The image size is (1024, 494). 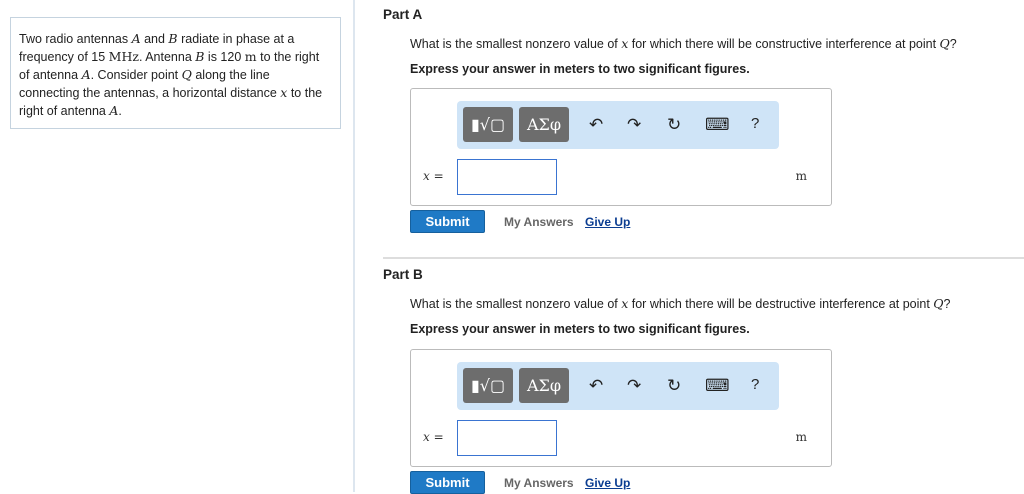 What do you see at coordinates (703, 258) in the screenshot?
I see `divider` at bounding box center [703, 258].